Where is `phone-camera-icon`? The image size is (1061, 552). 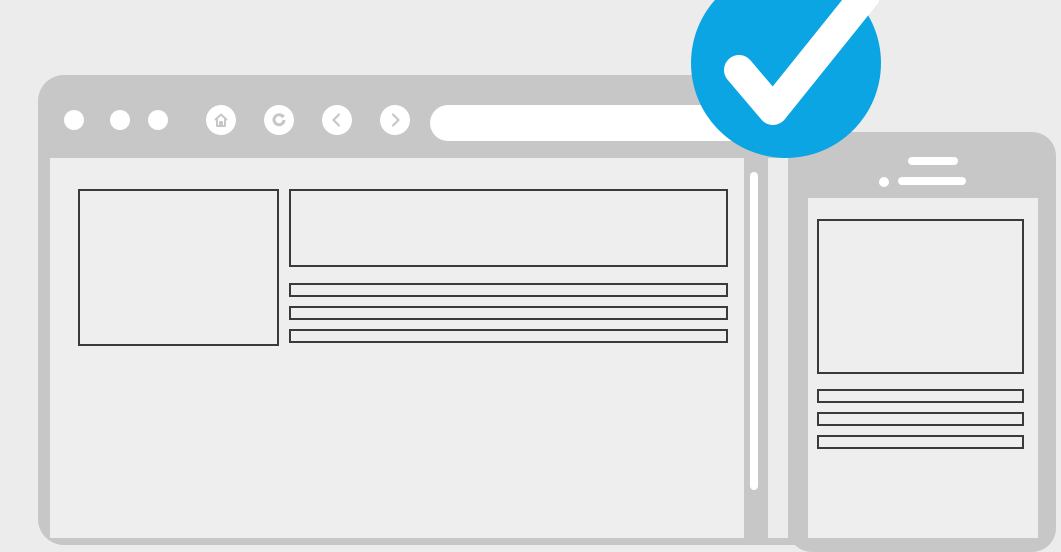
phone-camera-icon is located at coordinates (884, 182).